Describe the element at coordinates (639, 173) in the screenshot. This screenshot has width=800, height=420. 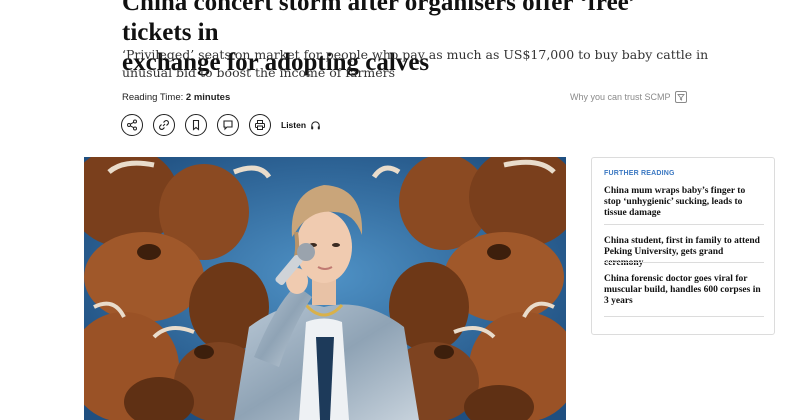
I see `further-reading-label: FURTHER READING` at that location.